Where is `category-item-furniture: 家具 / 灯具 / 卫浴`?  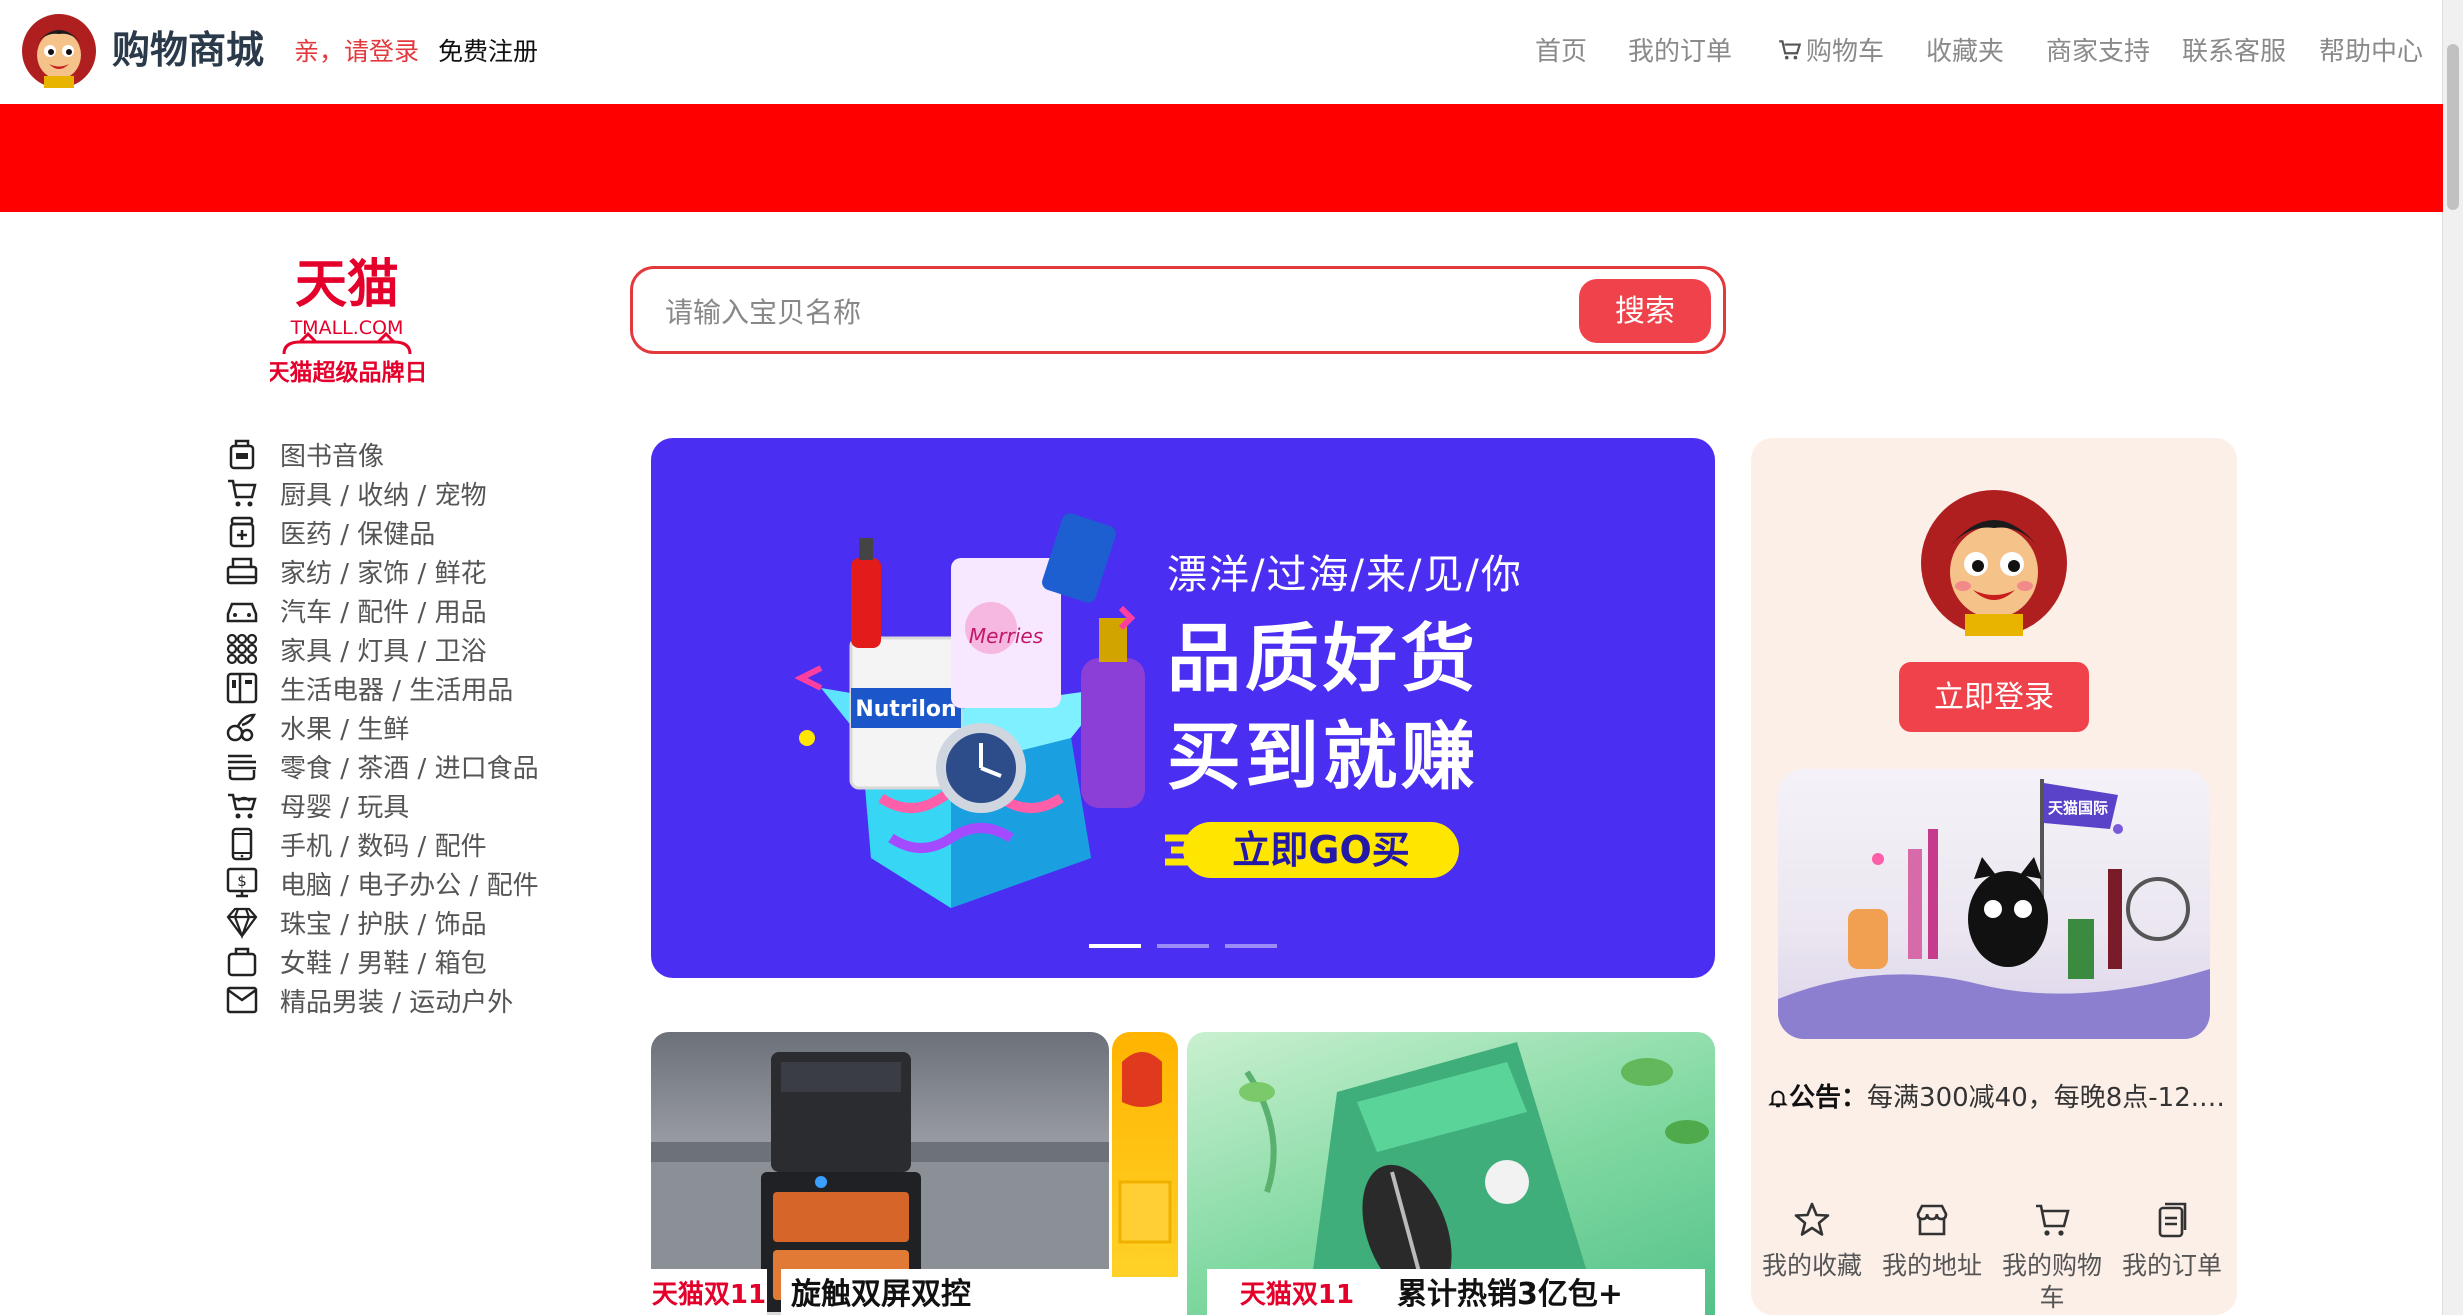
category-item-furniture: 家具 / 灯具 / 卫浴 is located at coordinates (355, 649).